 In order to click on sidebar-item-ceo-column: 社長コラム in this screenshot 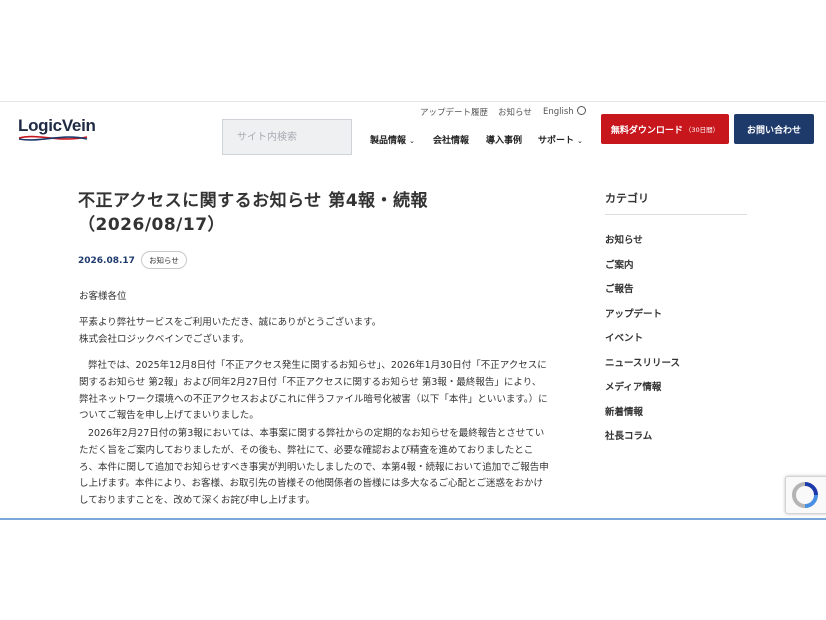, I will do `click(628, 435)`.